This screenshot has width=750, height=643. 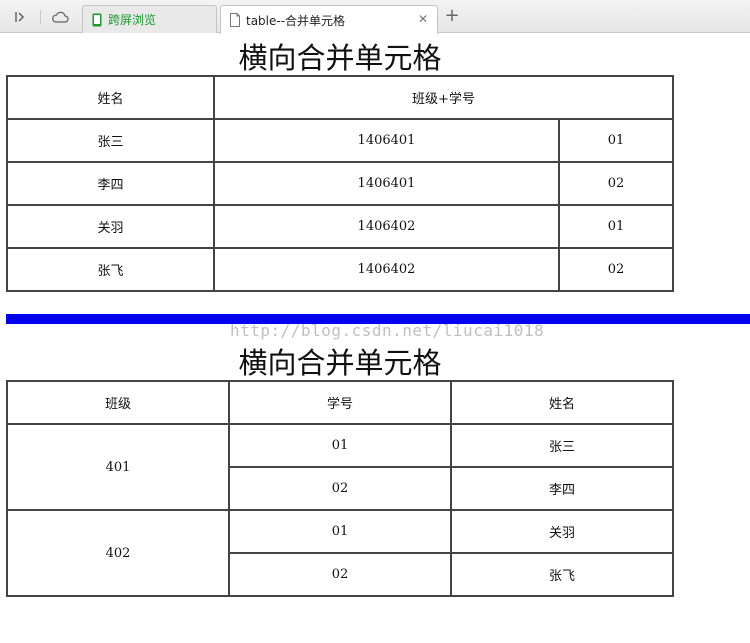 I want to click on table-row: 张三 1406401 01, so click(x=340, y=140).